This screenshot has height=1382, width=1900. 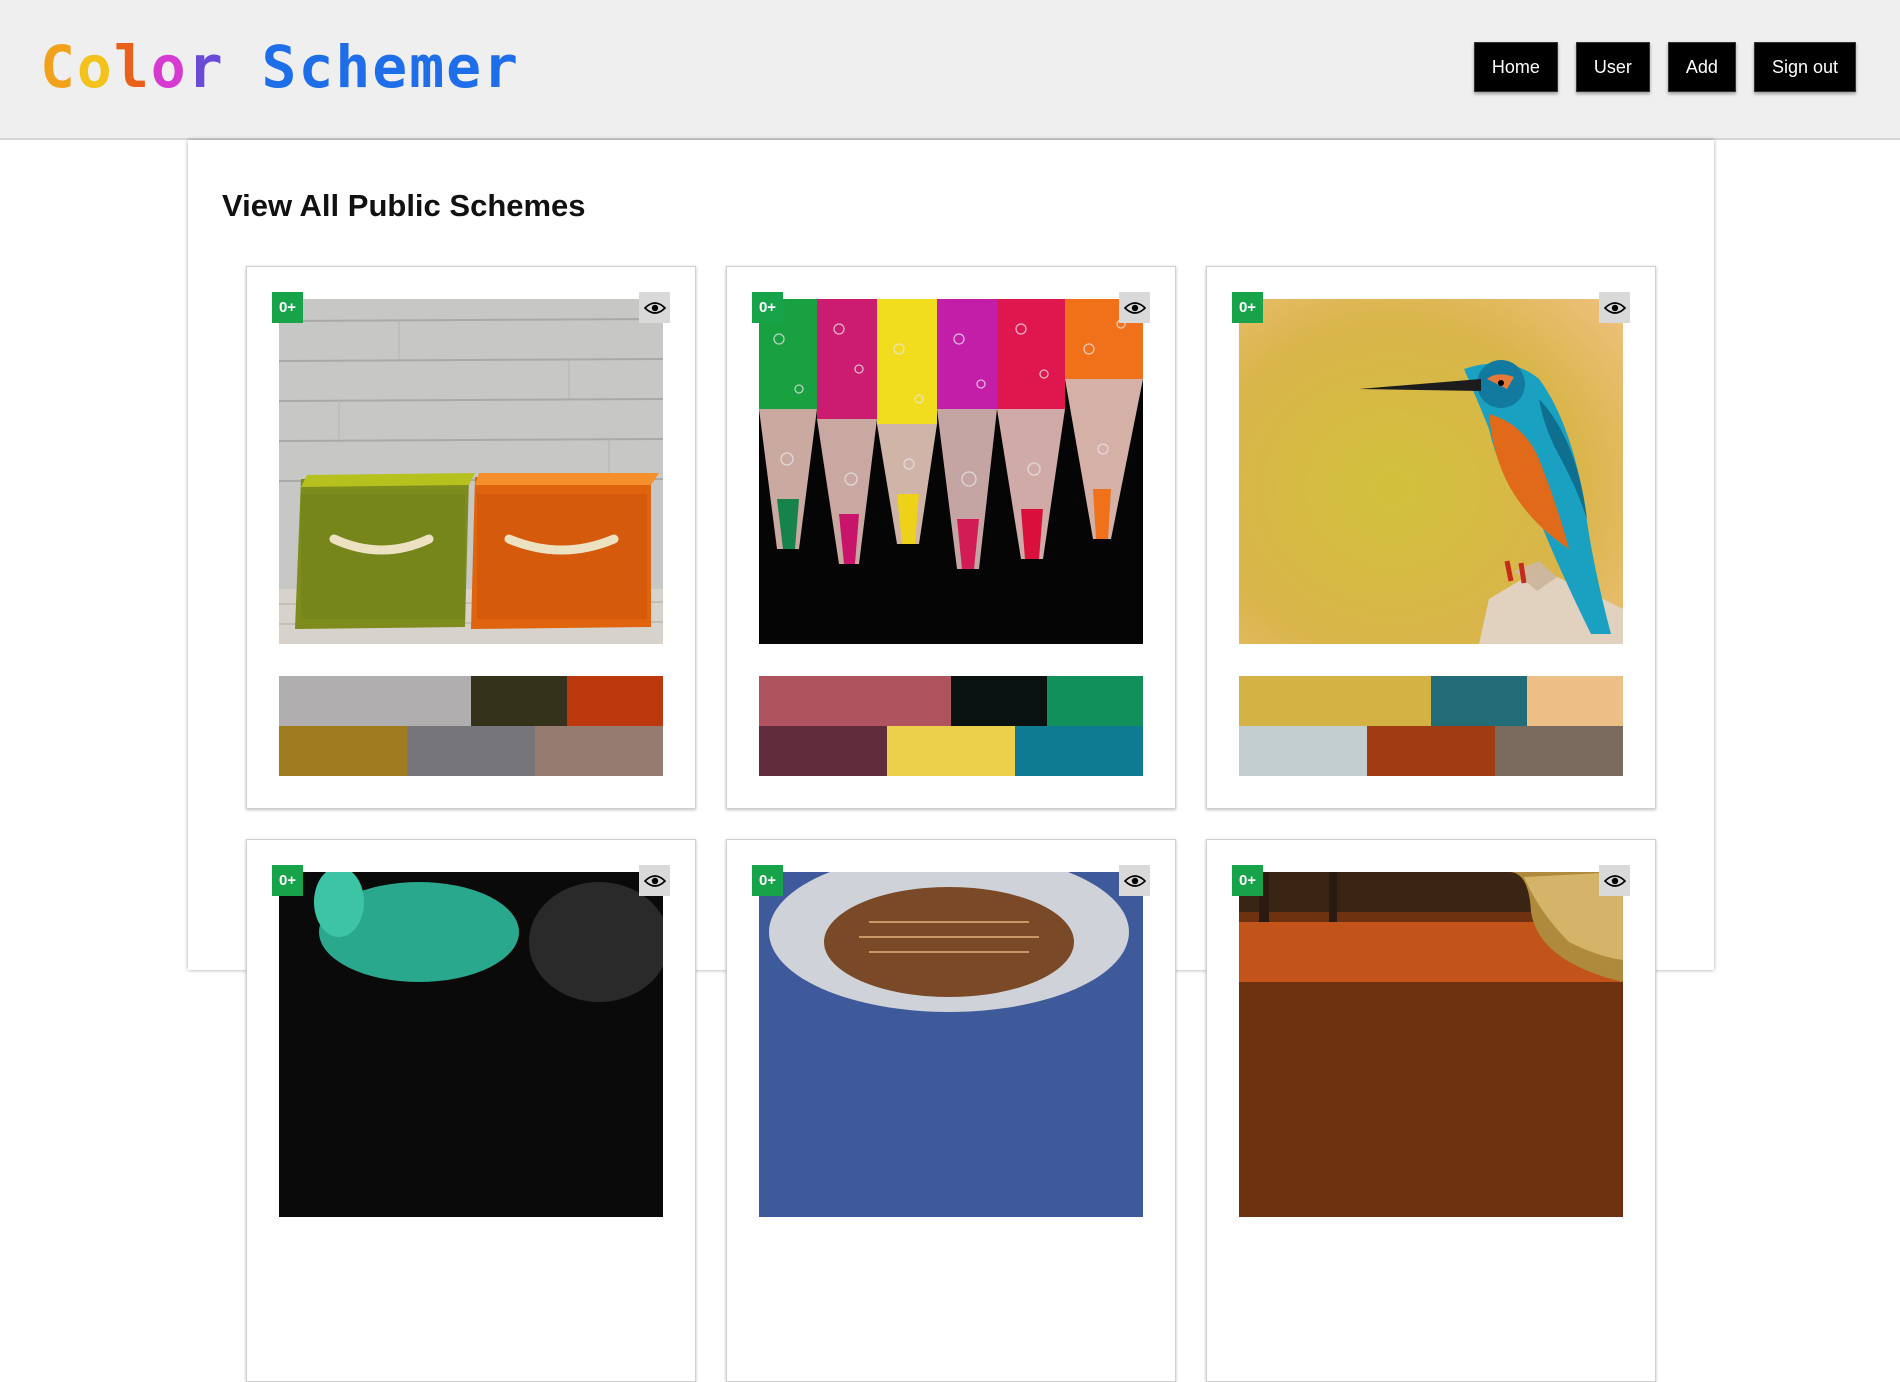 What do you see at coordinates (1804, 67) in the screenshot?
I see `sign-out-button: Sign out` at bounding box center [1804, 67].